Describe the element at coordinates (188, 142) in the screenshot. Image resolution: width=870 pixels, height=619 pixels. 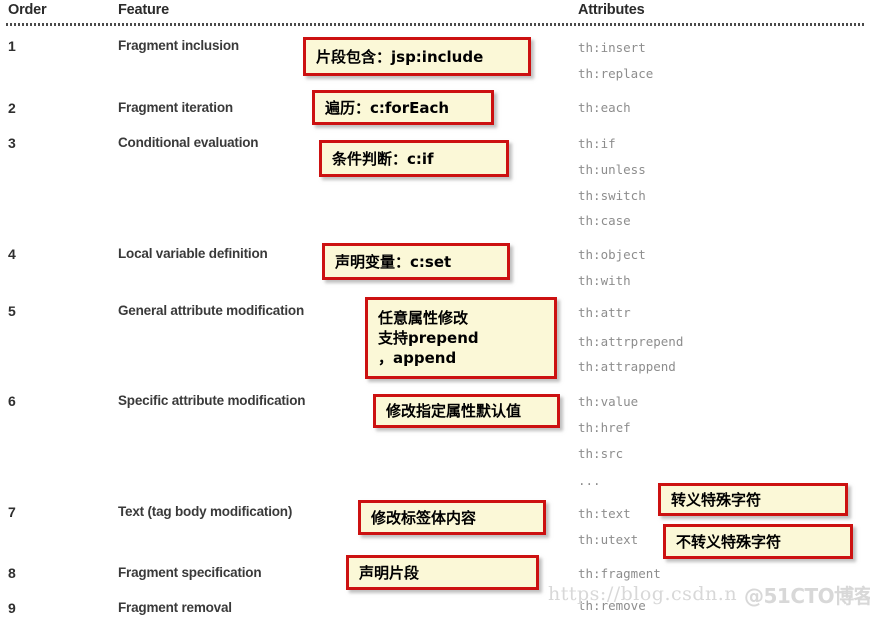
I see `feature-cell: Conditional evaluation` at that location.